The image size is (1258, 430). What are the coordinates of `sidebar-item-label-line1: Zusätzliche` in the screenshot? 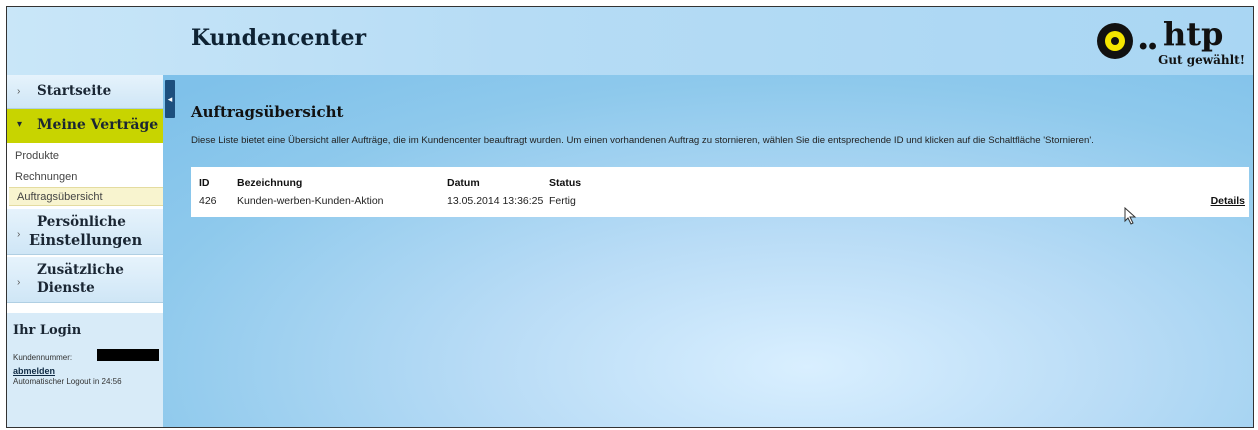 It's located at (80, 270).